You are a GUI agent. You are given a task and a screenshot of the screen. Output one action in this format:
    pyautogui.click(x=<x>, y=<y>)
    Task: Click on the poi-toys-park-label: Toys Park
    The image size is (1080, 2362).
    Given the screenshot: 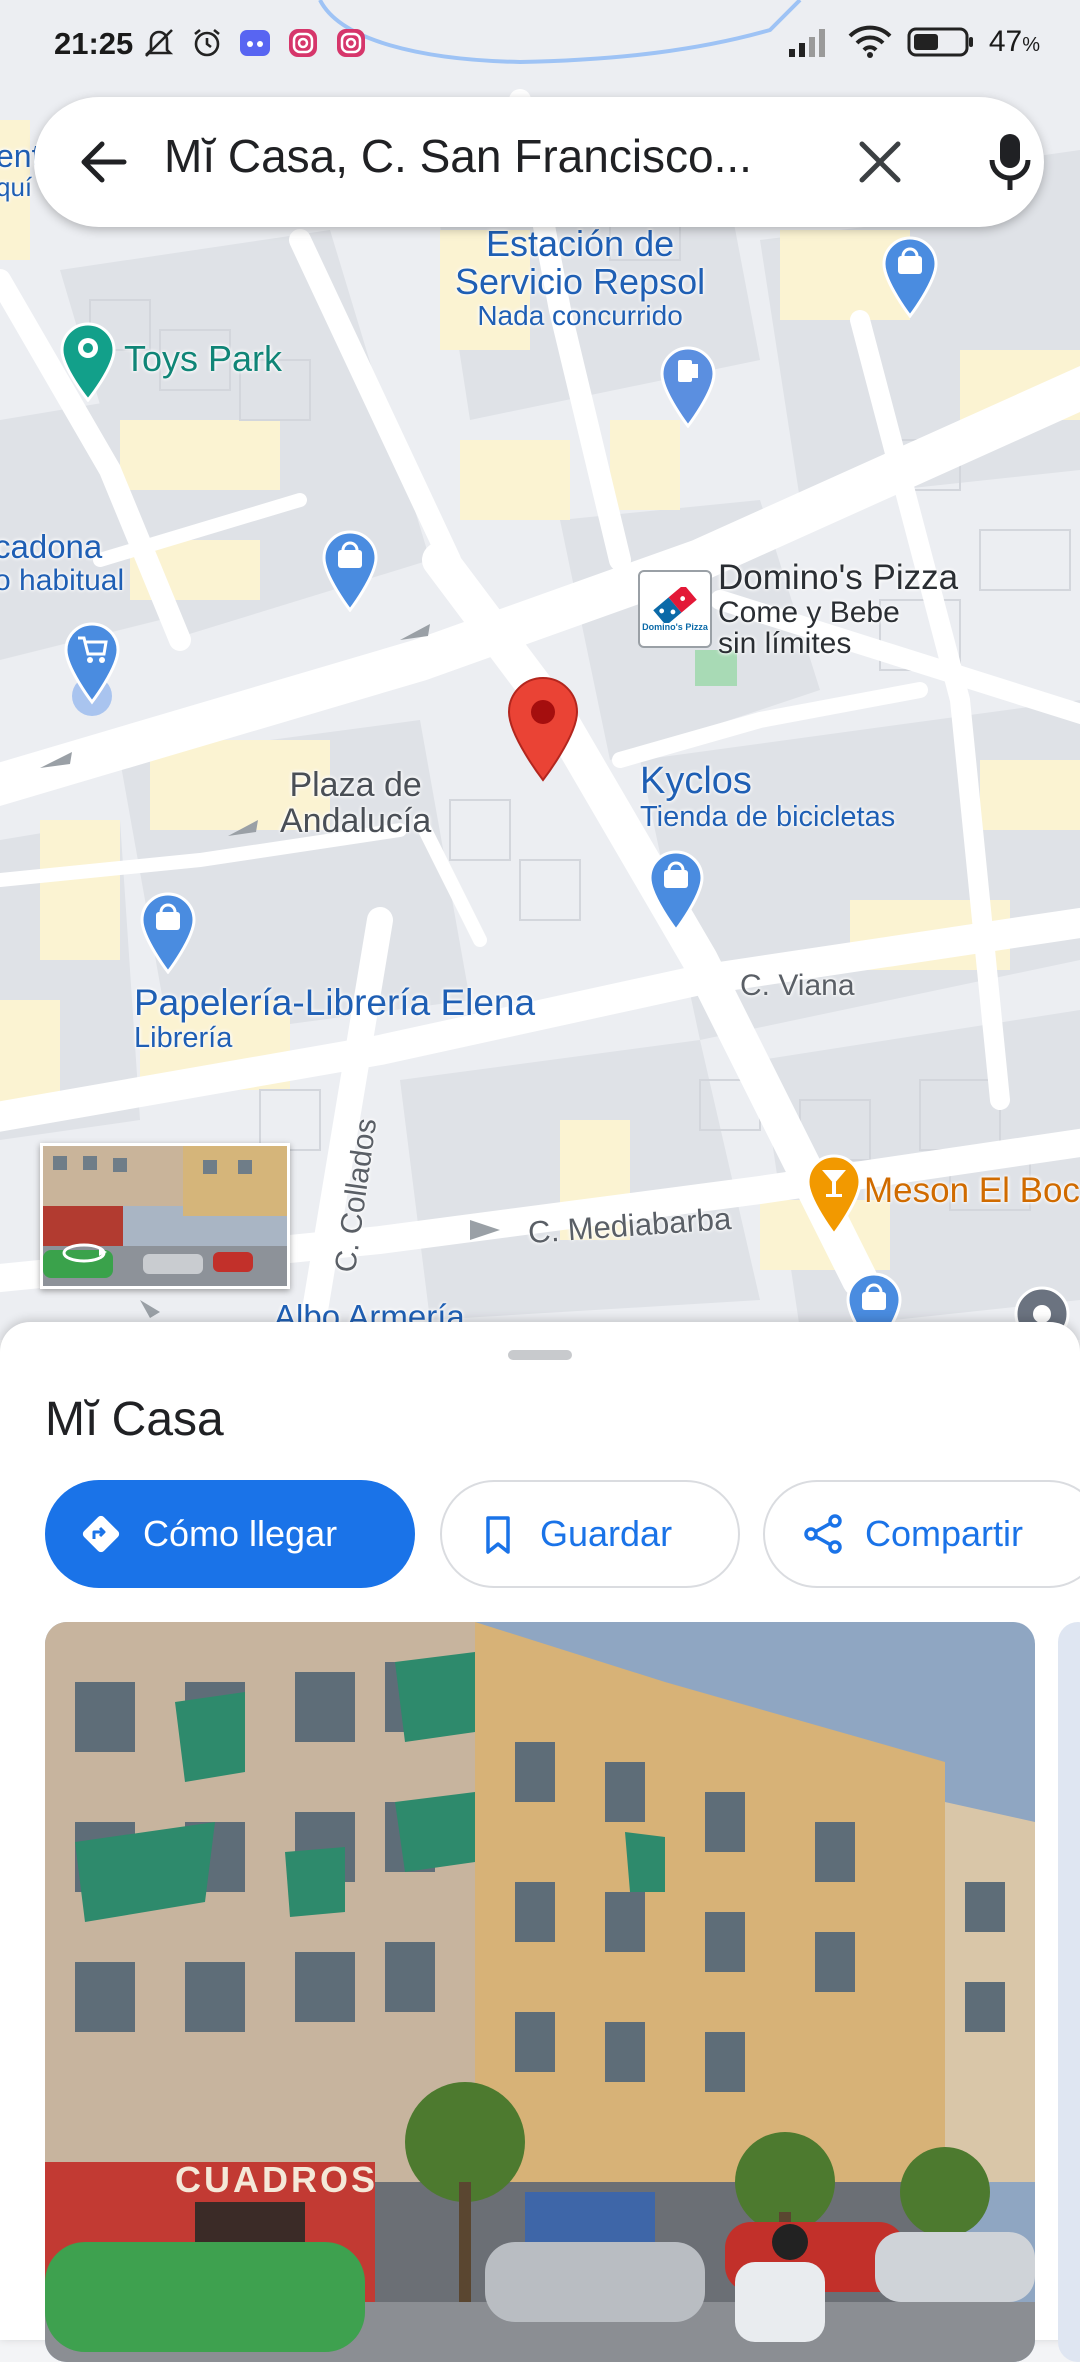 What is the action you would take?
    pyautogui.click(x=203, y=359)
    